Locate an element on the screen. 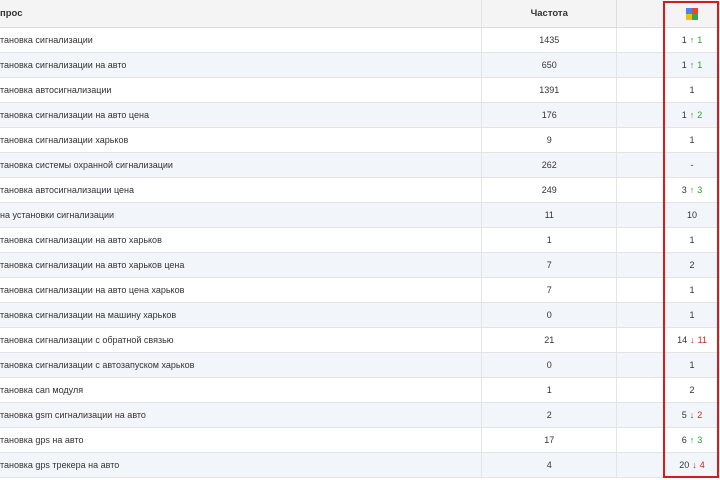 Image resolution: width=720 pixels, height=480 pixels. query-cell: тановка системы охранной сигнализации is located at coordinates (241, 165).